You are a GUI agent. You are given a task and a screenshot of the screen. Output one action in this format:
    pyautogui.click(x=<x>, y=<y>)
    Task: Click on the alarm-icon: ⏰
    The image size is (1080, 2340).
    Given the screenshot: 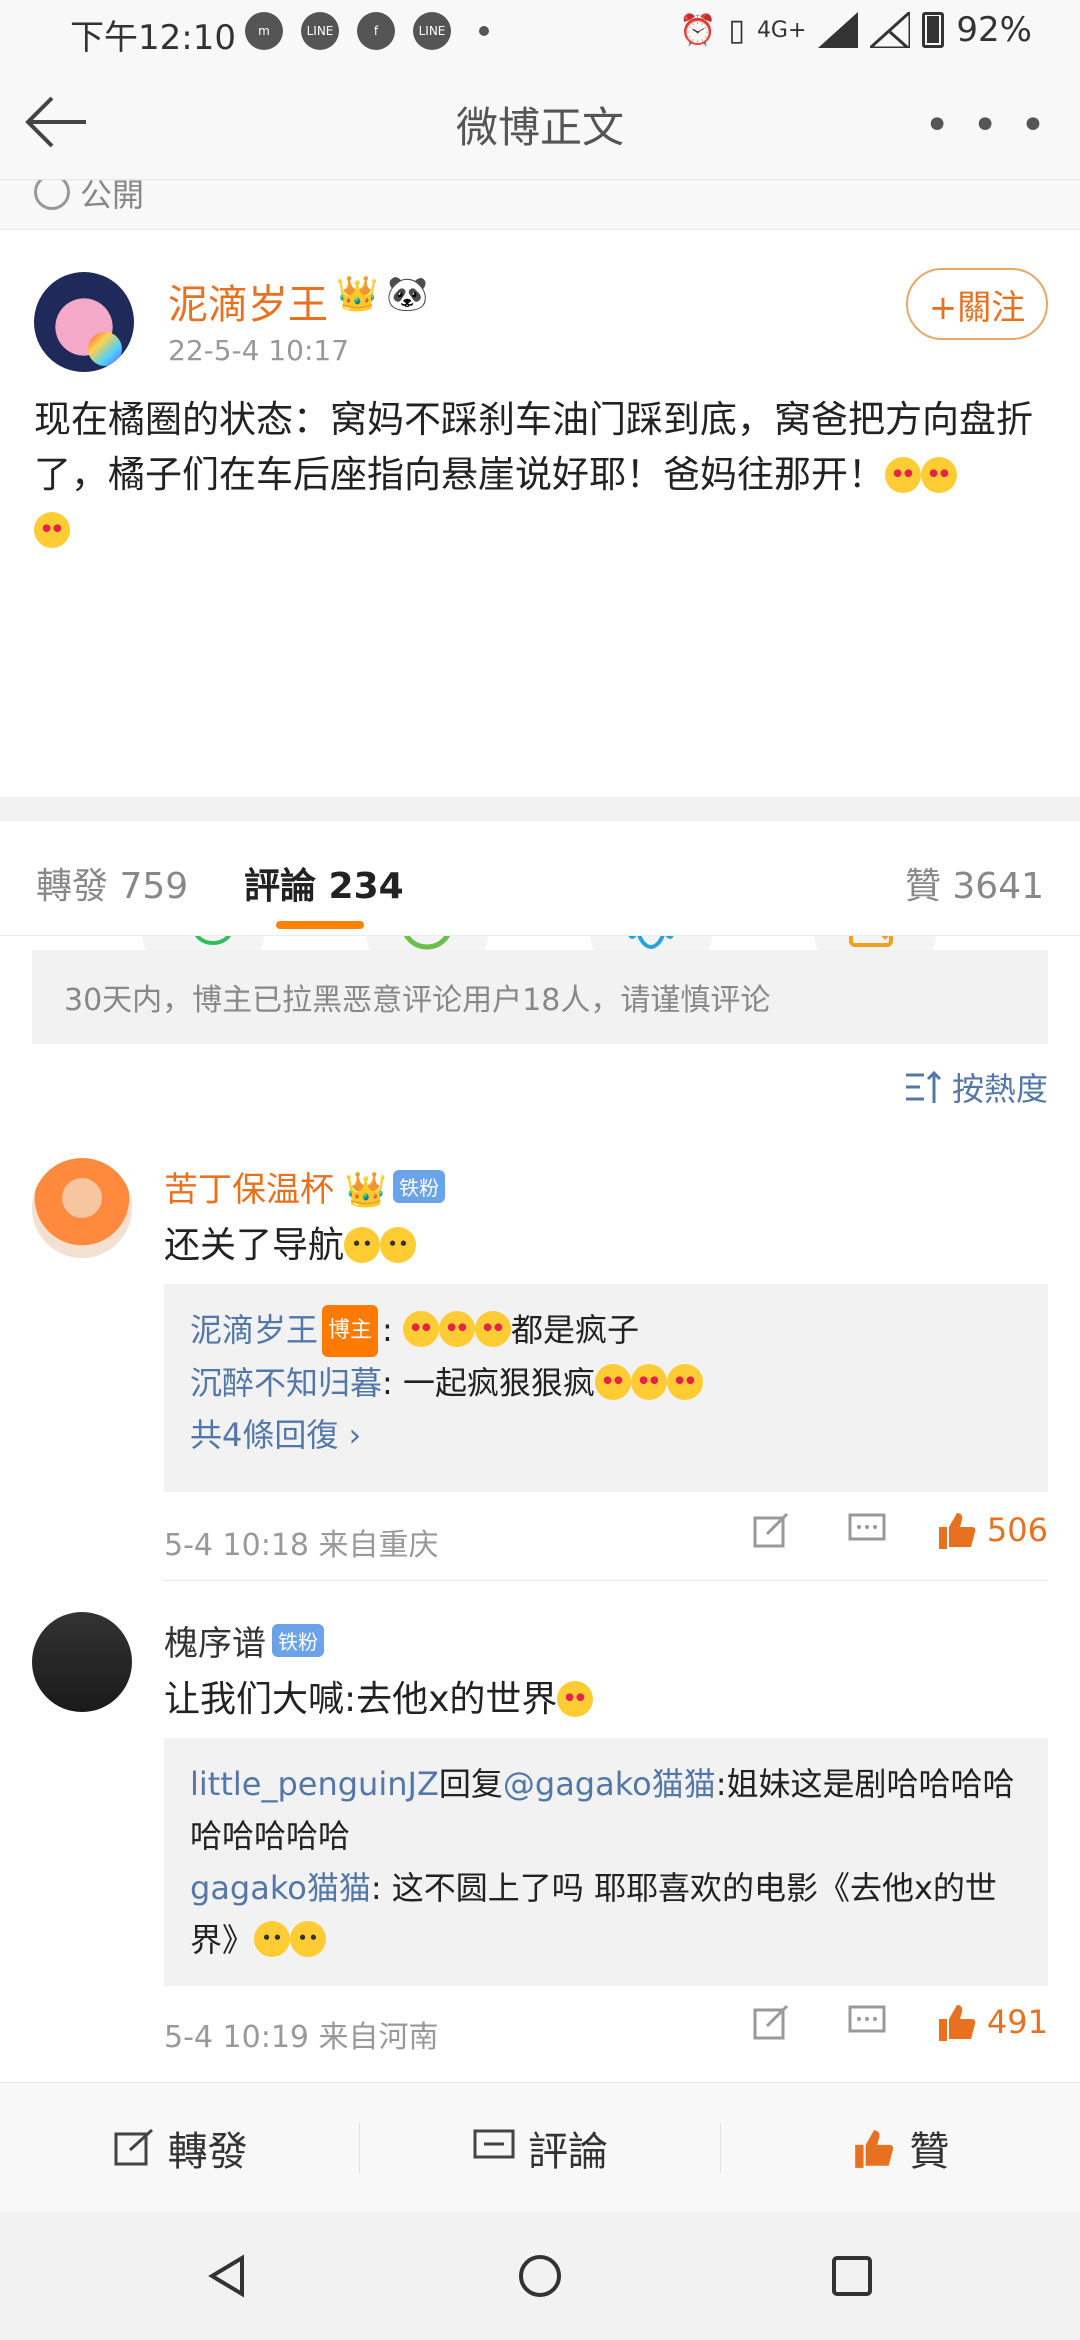 What is the action you would take?
    pyautogui.click(x=698, y=30)
    